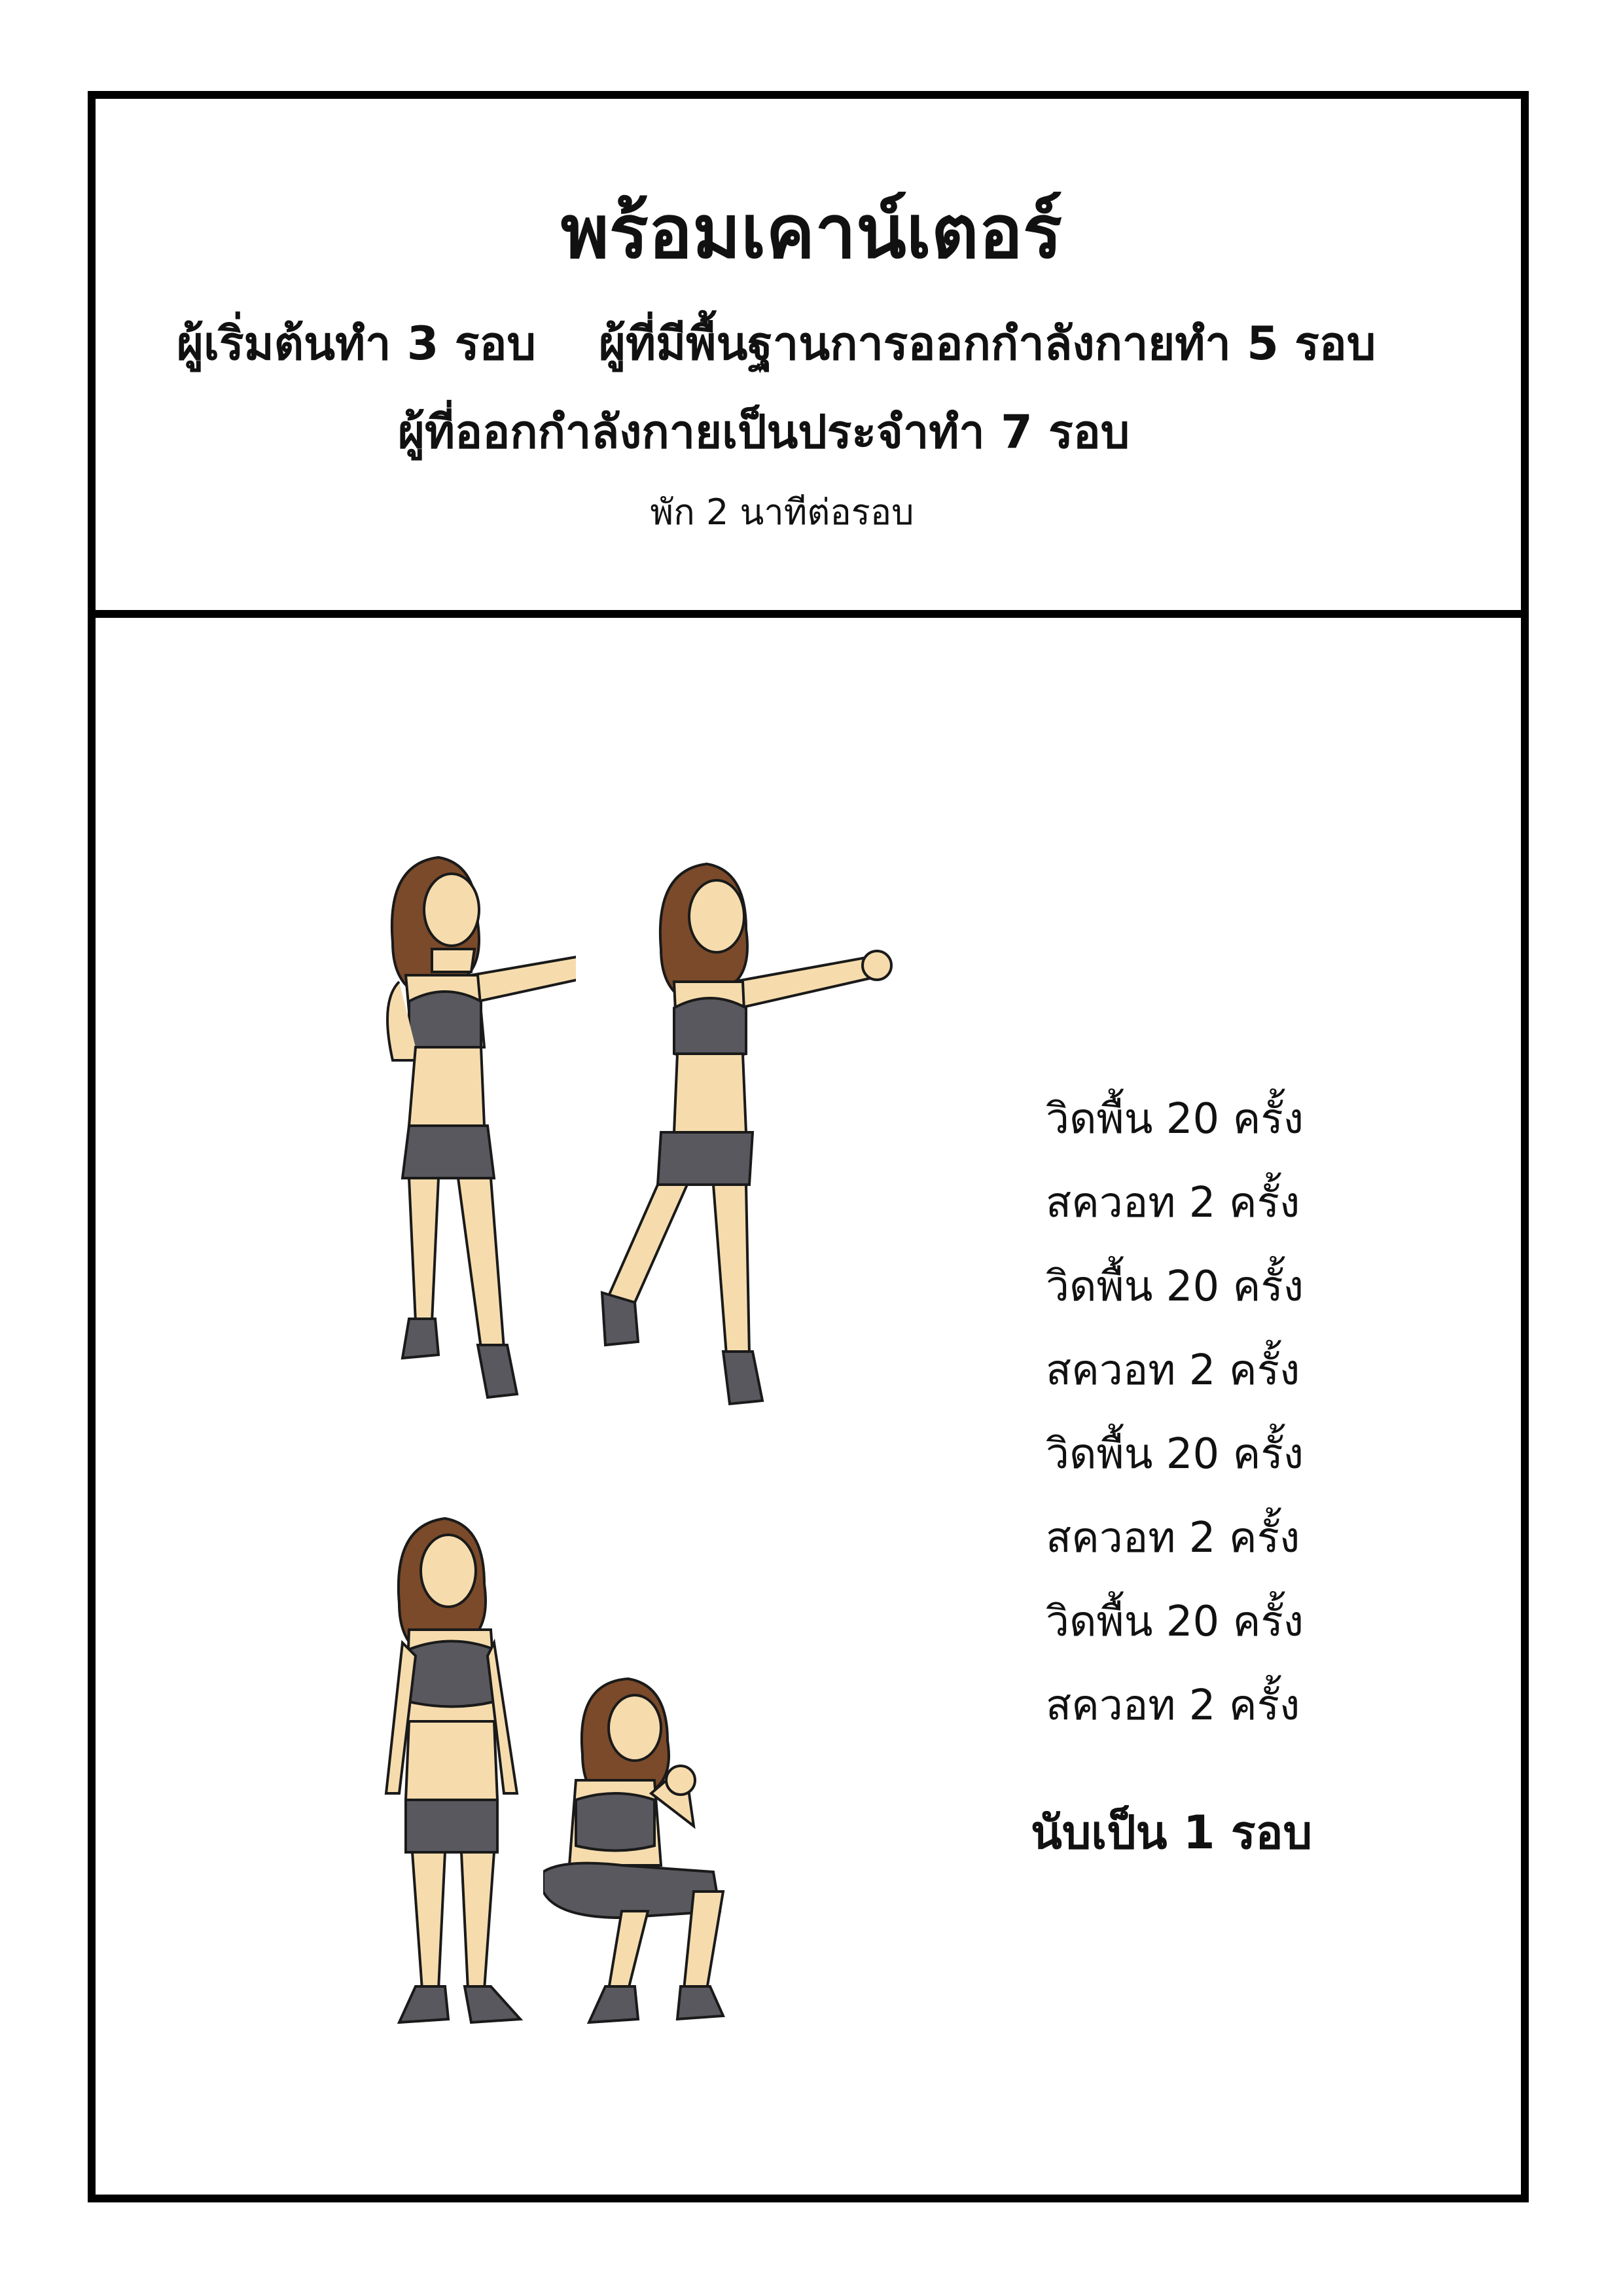 This screenshot has width=1623, height=2296. What do you see at coordinates (743, 1145) in the screenshot?
I see `punch-figure-2-illustration` at bounding box center [743, 1145].